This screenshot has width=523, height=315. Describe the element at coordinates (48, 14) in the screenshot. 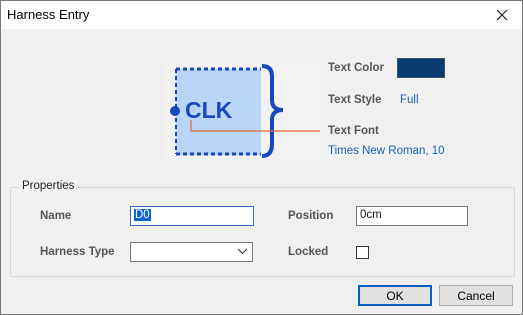

I see `dialog-title: Harness Entry` at that location.